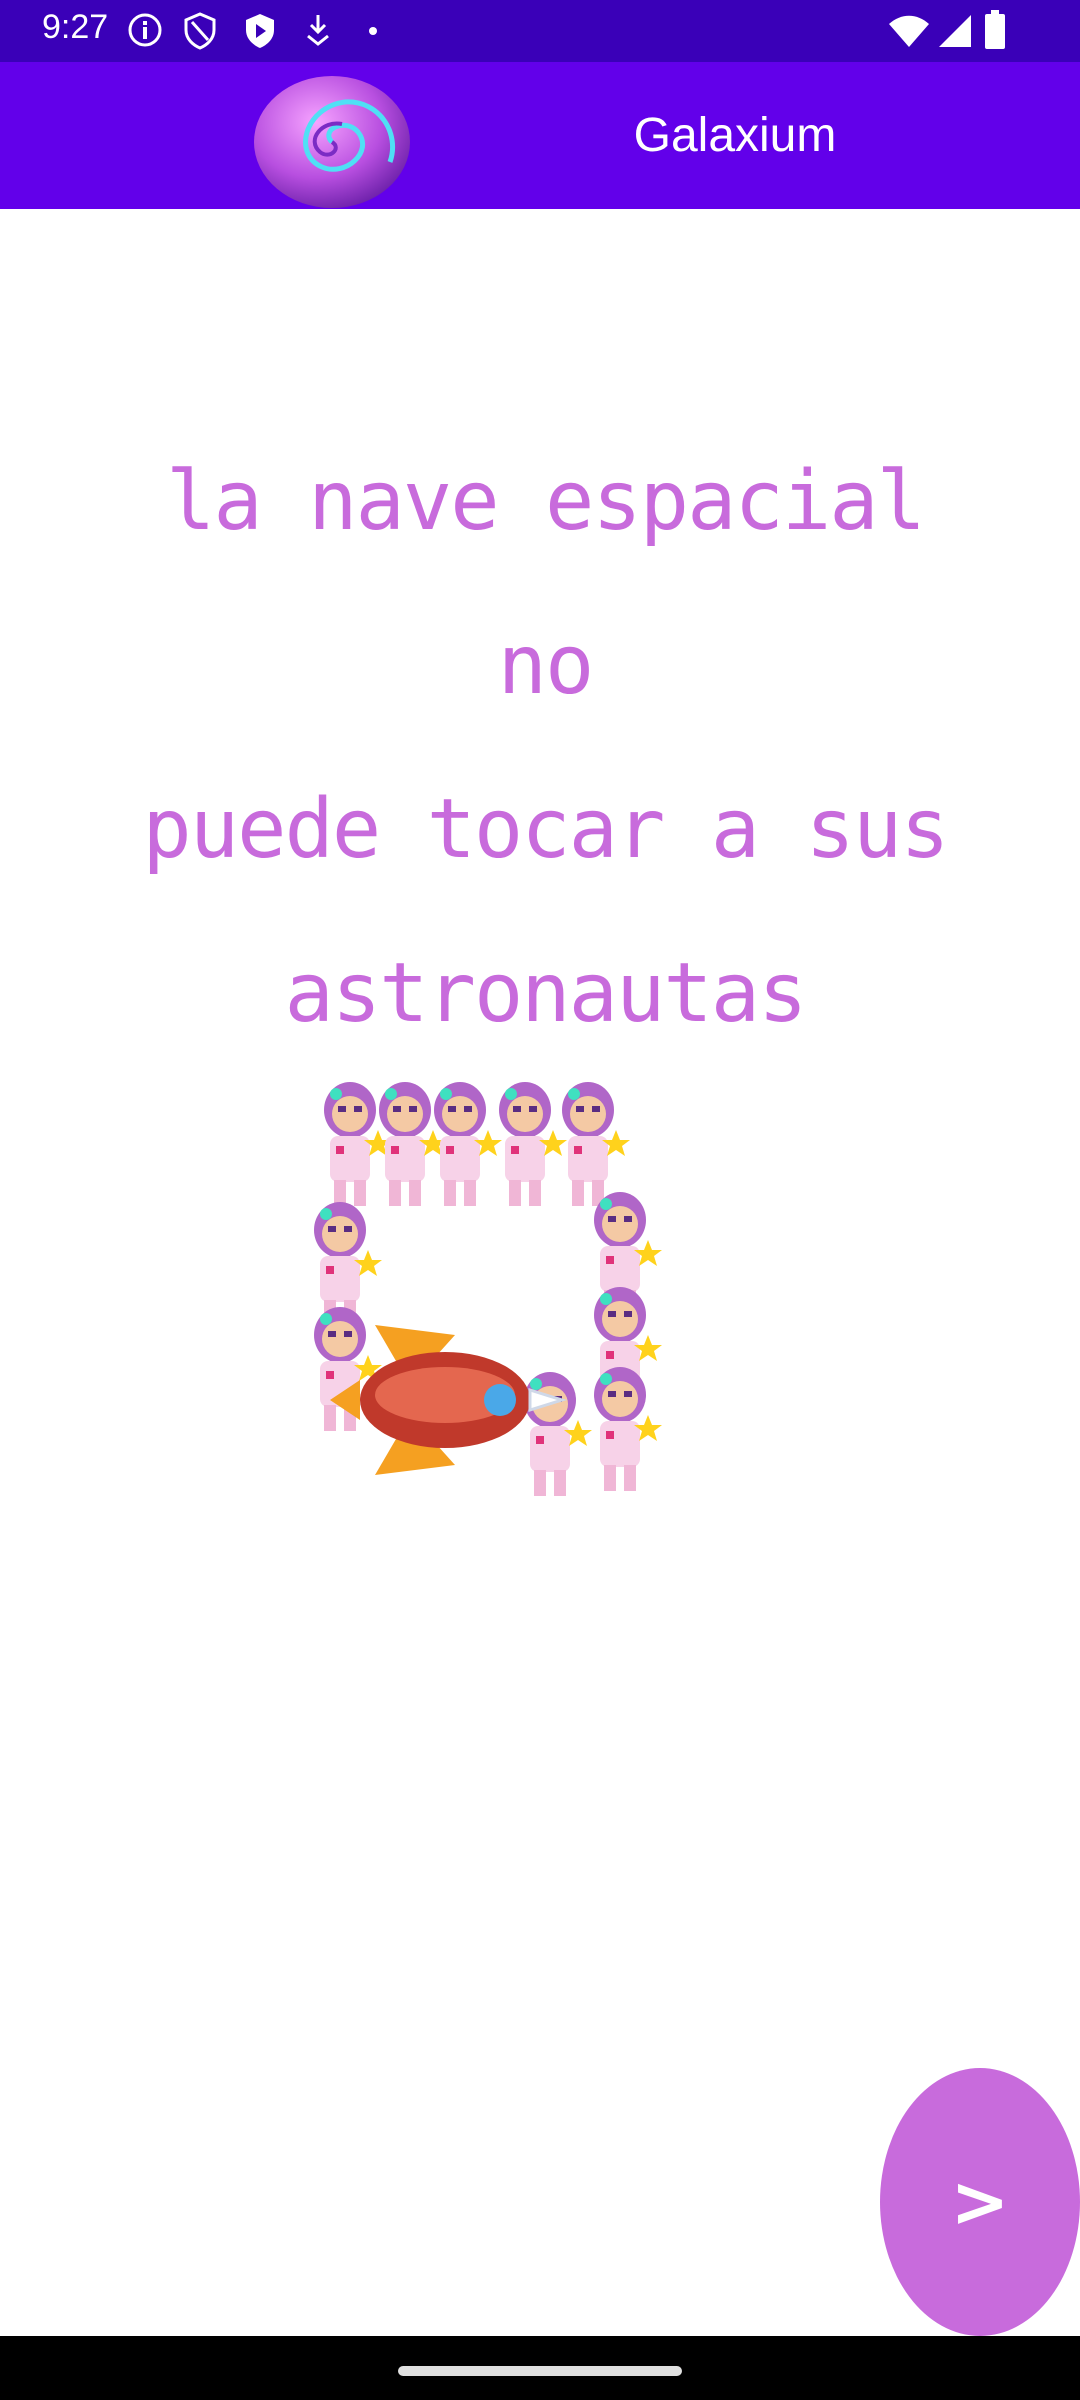  What do you see at coordinates (546, 583) in the screenshot?
I see `instruction-line: la nave espacial no` at bounding box center [546, 583].